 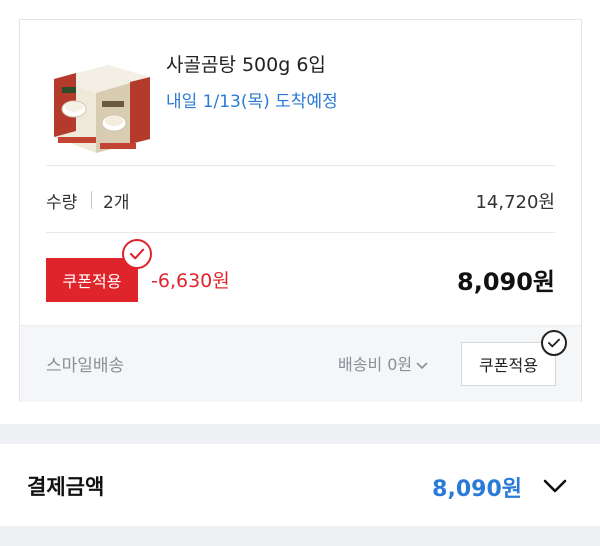 I want to click on quantity-price: 14,720원, so click(x=515, y=202).